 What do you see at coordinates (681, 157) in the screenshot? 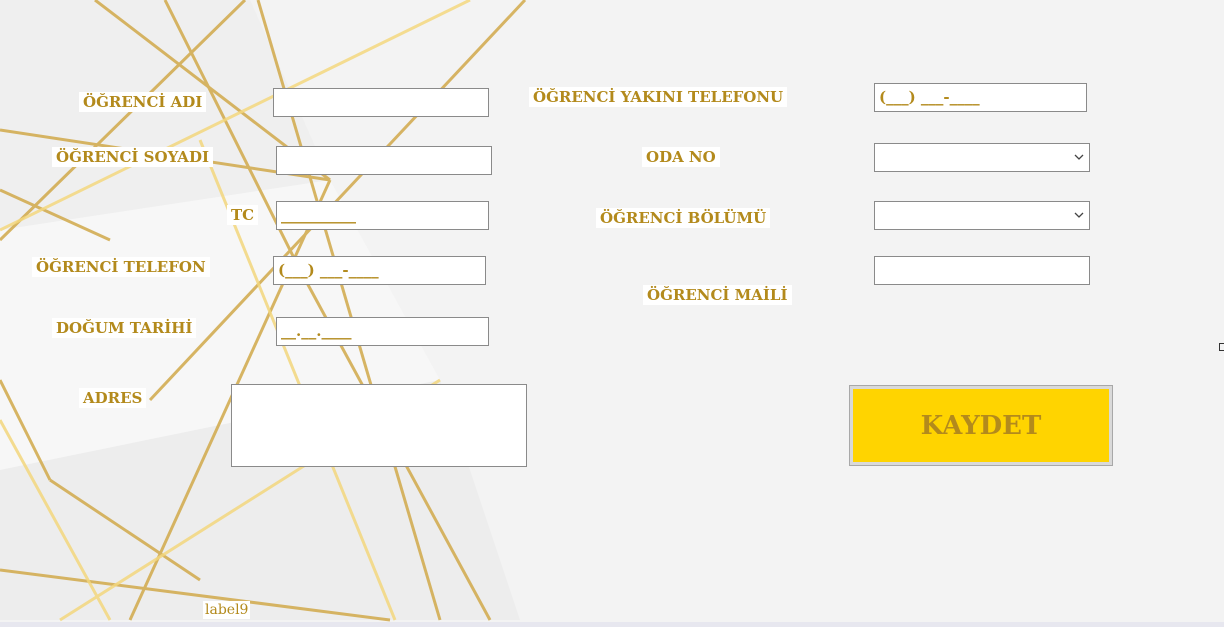
I see `oda-no-label: ODA NO` at bounding box center [681, 157].